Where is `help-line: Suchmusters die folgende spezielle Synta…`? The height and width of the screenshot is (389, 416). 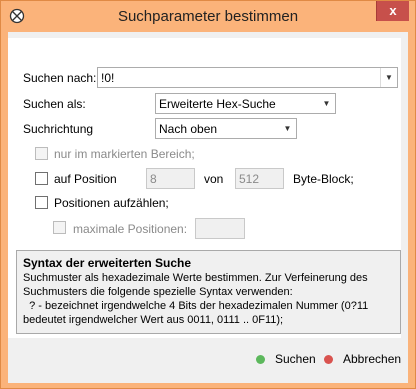 help-line: Suchmusters die folgende spezielle Synta… is located at coordinates (158, 292).